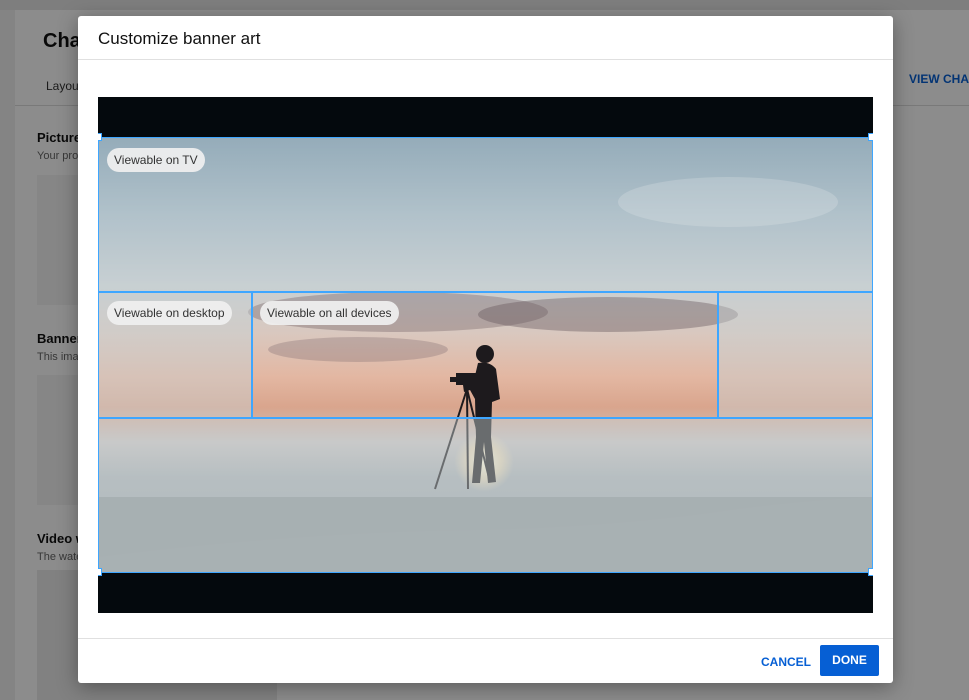 The height and width of the screenshot is (700, 969). Describe the element at coordinates (485, 117) in the screenshot. I see `top-dark-band` at that location.